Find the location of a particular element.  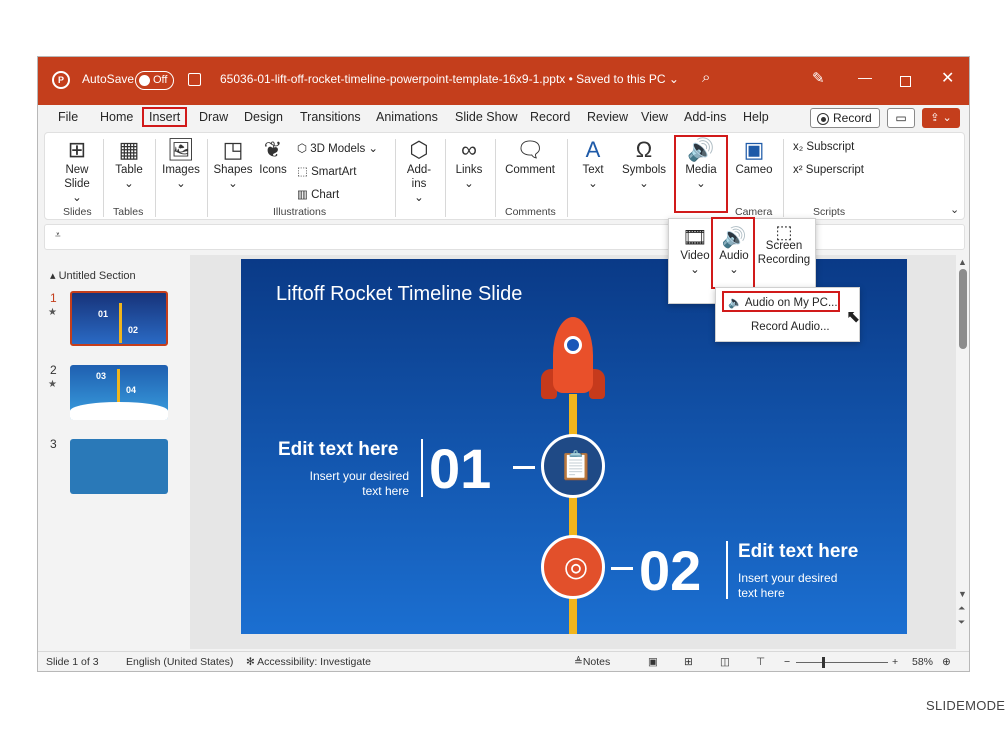

tab-insert: Insert is located at coordinates (165, 117).